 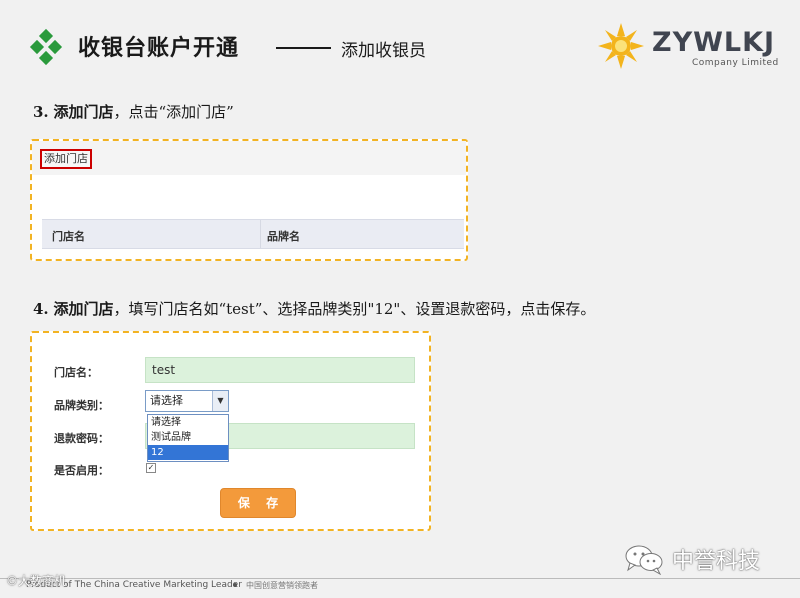 I want to click on wechat-icon, so click(x=644, y=560).